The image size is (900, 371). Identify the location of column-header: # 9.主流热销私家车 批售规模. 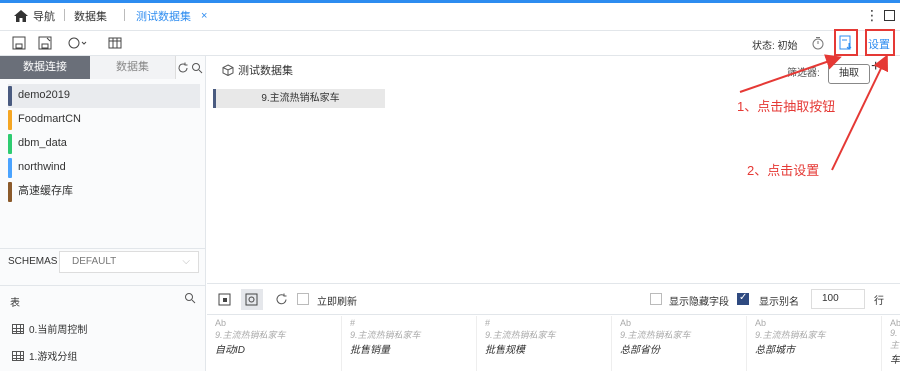
(544, 343).